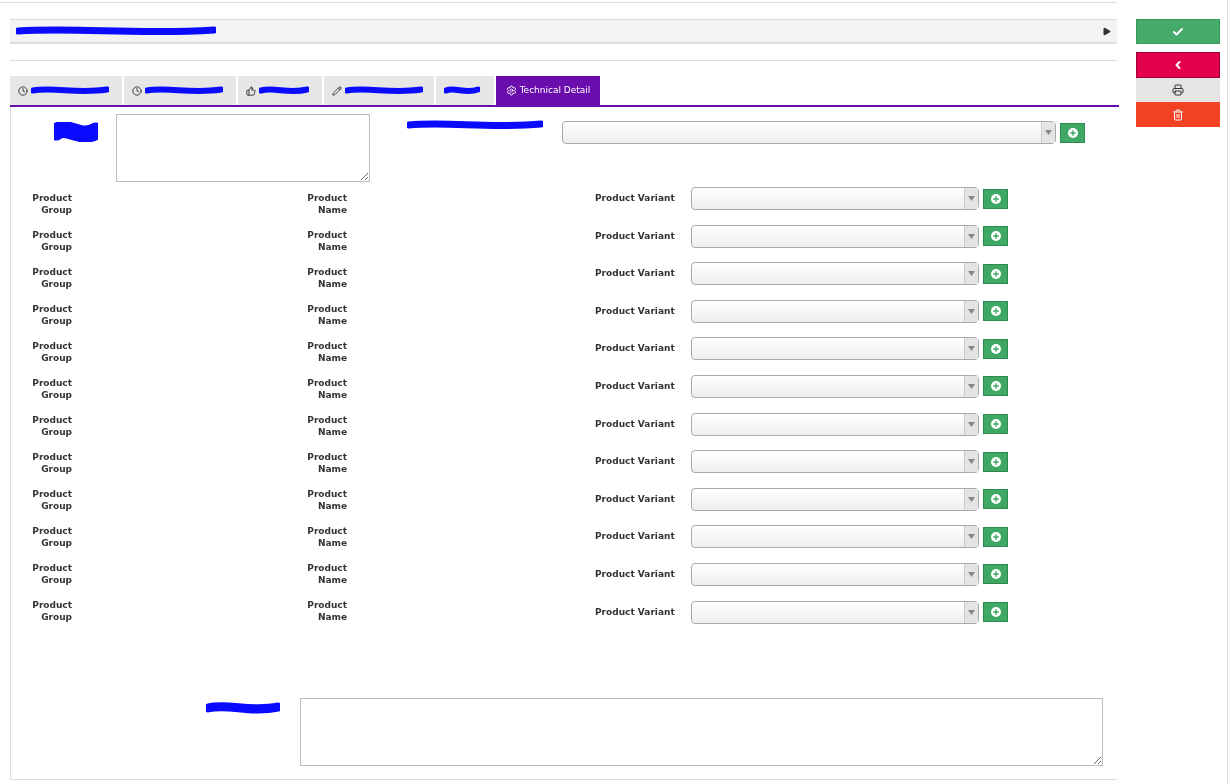 This screenshot has height=784, width=1232. Describe the element at coordinates (563, 31) in the screenshot. I see `section-header-bar` at that location.